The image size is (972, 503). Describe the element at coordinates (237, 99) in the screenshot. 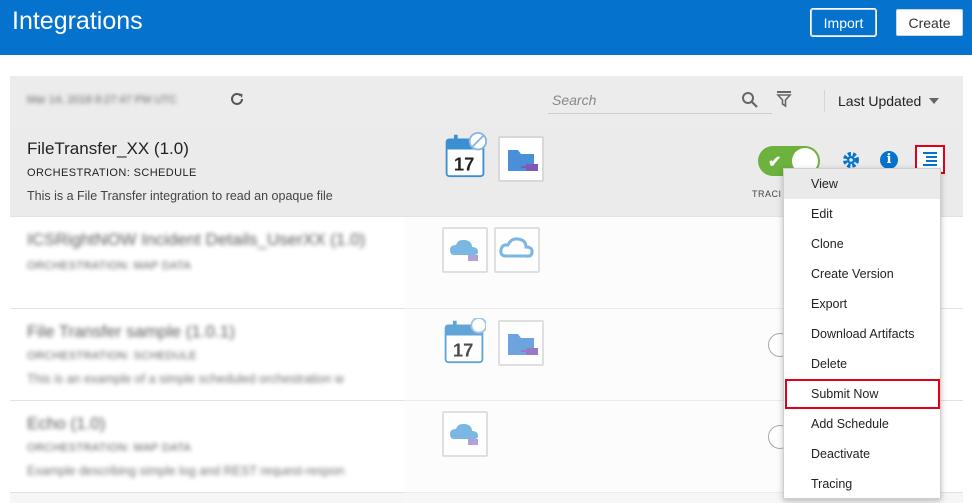

I see `refresh-icon` at that location.